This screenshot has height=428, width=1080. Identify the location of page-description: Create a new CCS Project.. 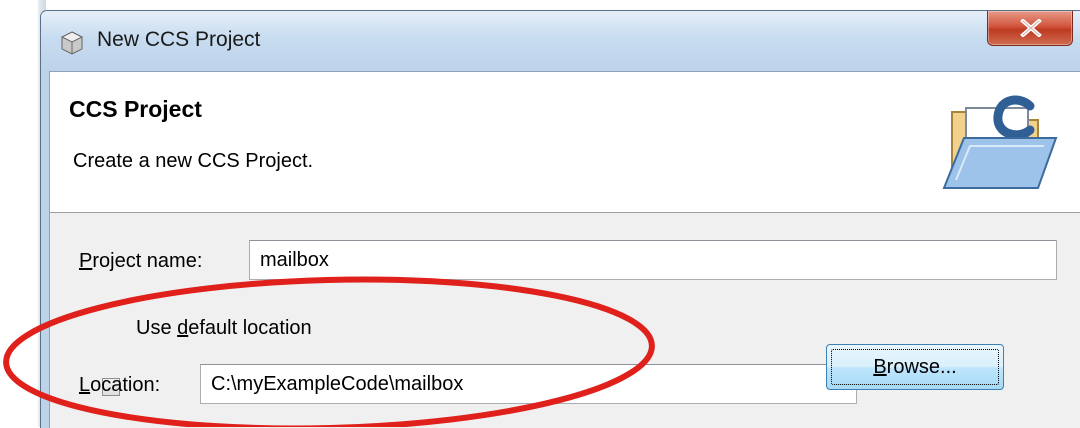
(193, 161).